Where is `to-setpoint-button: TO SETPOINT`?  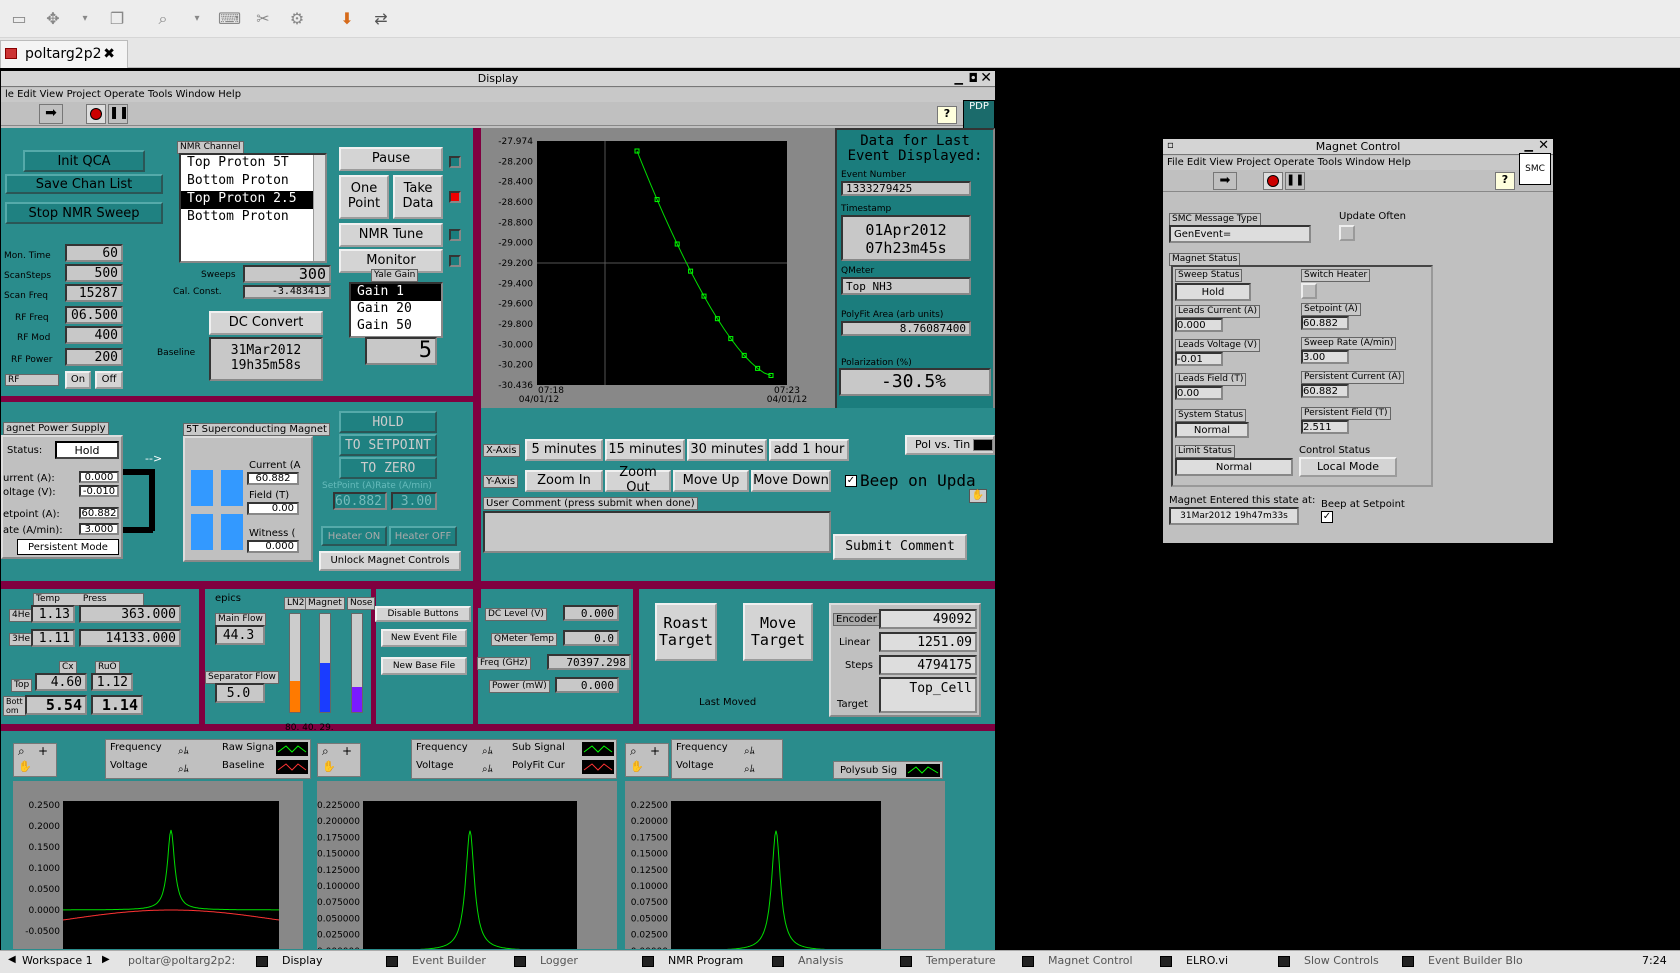
to-setpoint-button: TO SETPOINT is located at coordinates (388, 445).